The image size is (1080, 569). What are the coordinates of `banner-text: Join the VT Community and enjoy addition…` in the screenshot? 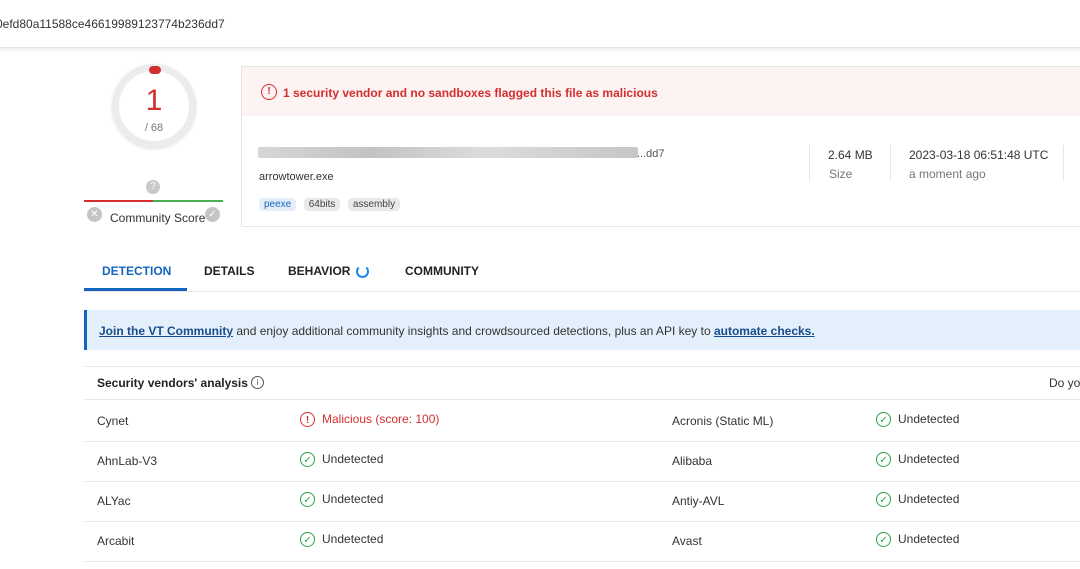 It's located at (457, 331).